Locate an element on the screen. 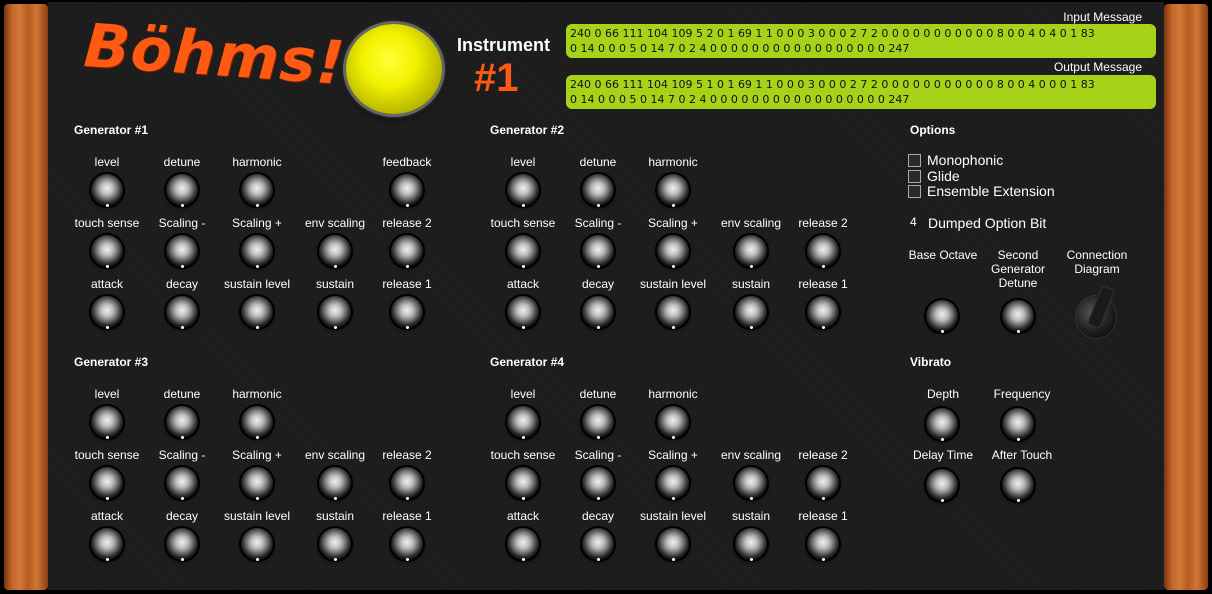 The width and height of the screenshot is (1212, 594). g1-attack-knob is located at coordinates (107, 312).